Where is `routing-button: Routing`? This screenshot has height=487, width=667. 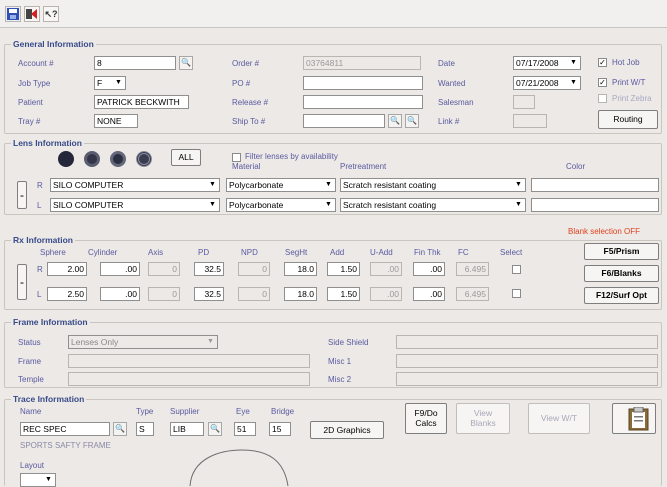
routing-button: Routing is located at coordinates (628, 119).